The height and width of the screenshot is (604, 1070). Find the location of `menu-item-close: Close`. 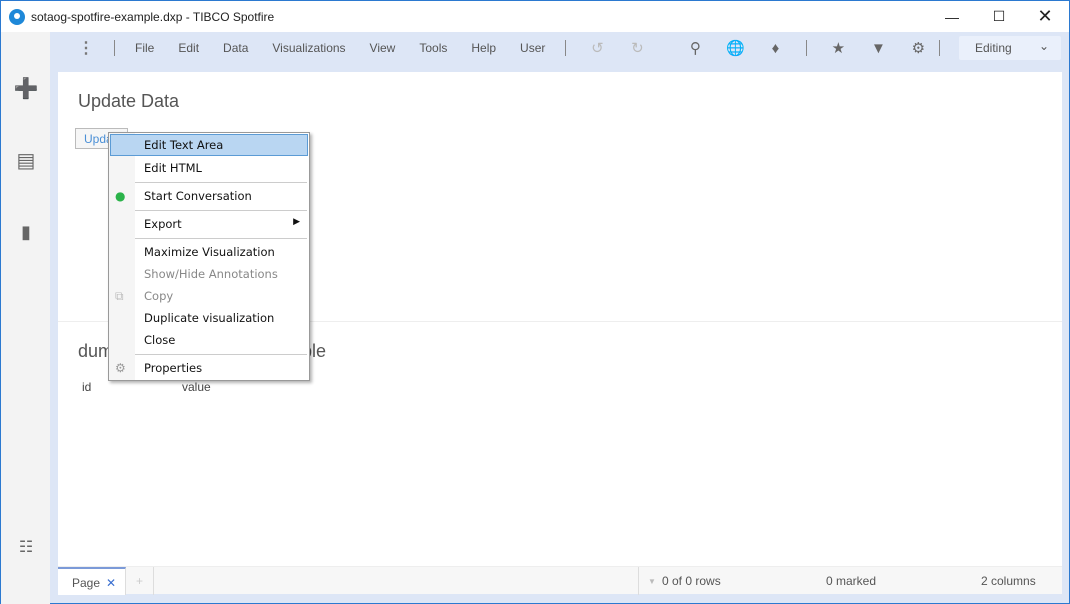

menu-item-close: Close is located at coordinates (209, 340).